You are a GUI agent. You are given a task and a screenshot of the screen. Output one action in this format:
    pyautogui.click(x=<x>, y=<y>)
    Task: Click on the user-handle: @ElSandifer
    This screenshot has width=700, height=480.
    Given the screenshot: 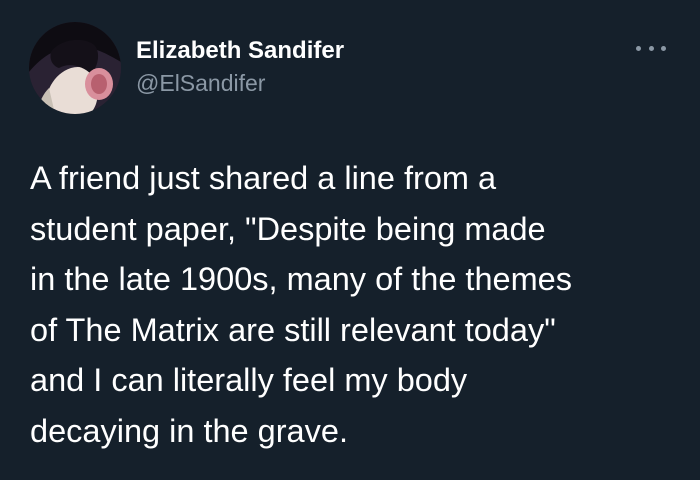 What is the action you would take?
    pyautogui.click(x=240, y=83)
    